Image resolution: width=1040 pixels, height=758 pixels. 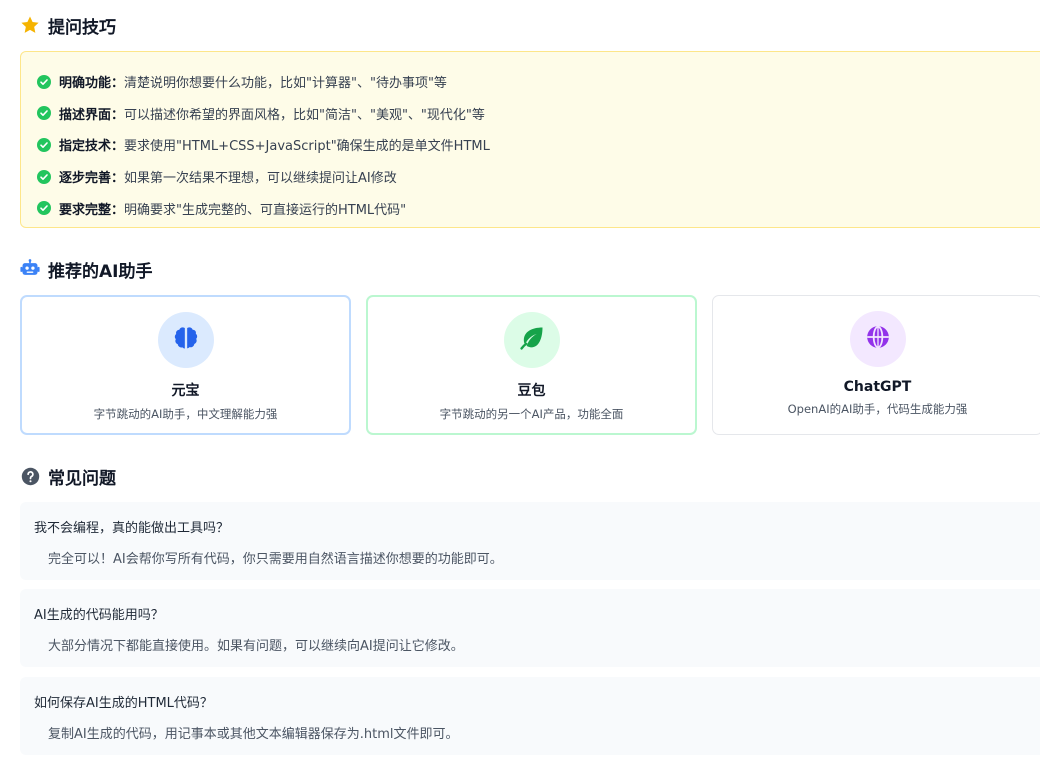 What do you see at coordinates (132, 528) in the screenshot?
I see `faq-question: 我不会编程，真的能做出工具吗？` at bounding box center [132, 528].